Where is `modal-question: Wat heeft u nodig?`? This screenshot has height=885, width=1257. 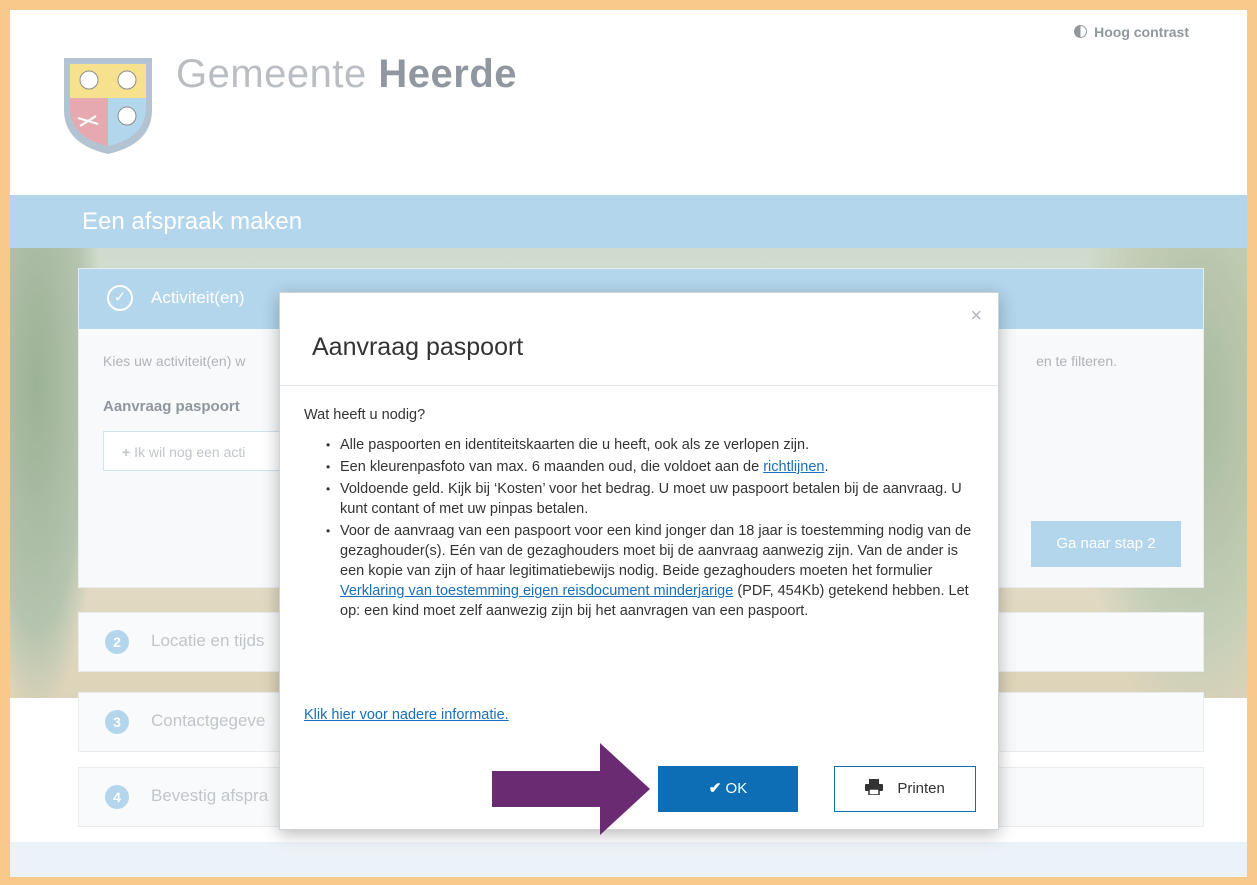 modal-question: Wat heeft u nodig? is located at coordinates (365, 415).